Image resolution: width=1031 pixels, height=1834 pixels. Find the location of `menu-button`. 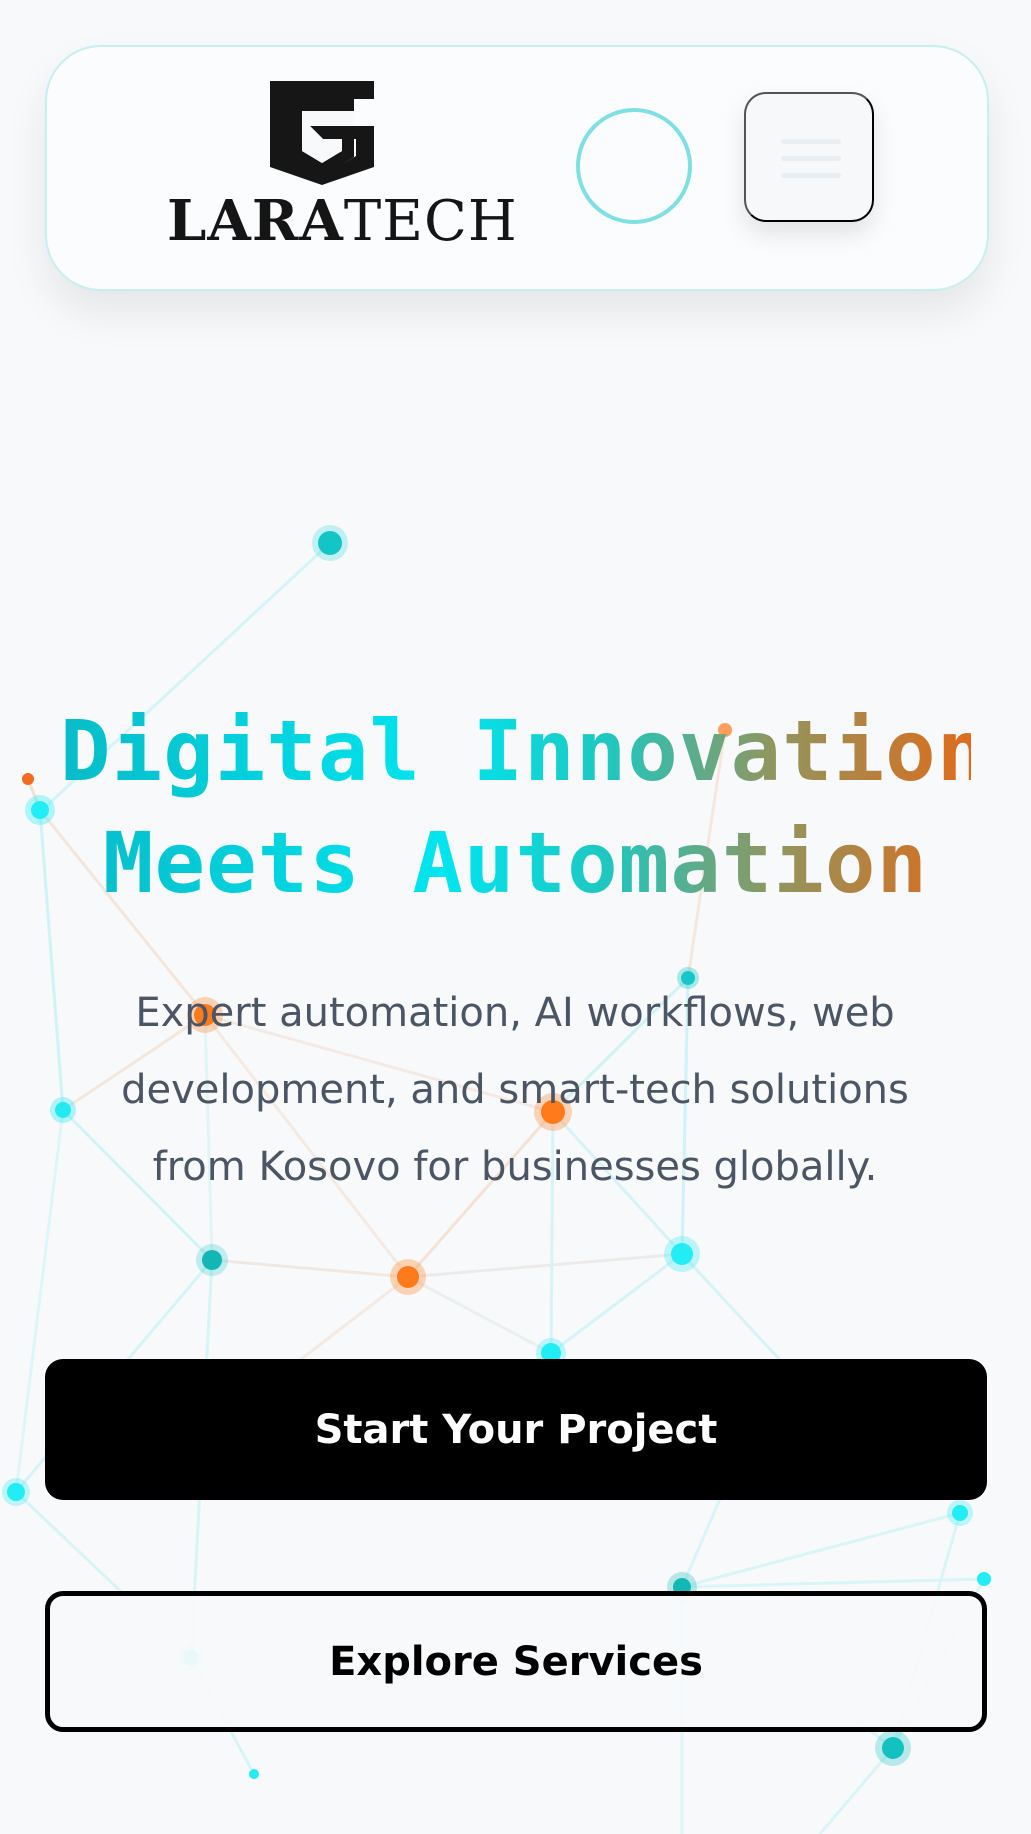

menu-button is located at coordinates (809, 157).